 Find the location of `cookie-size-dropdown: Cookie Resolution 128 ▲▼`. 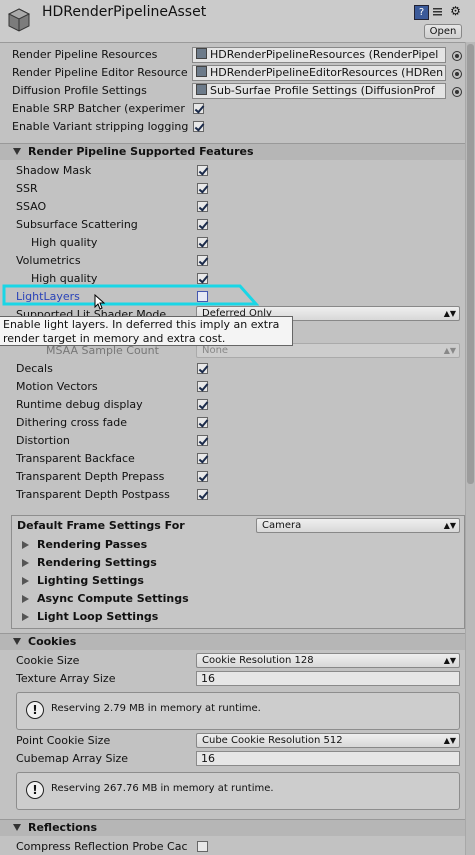

cookie-size-dropdown: Cookie Resolution 128 ▲▼ is located at coordinates (328, 660).